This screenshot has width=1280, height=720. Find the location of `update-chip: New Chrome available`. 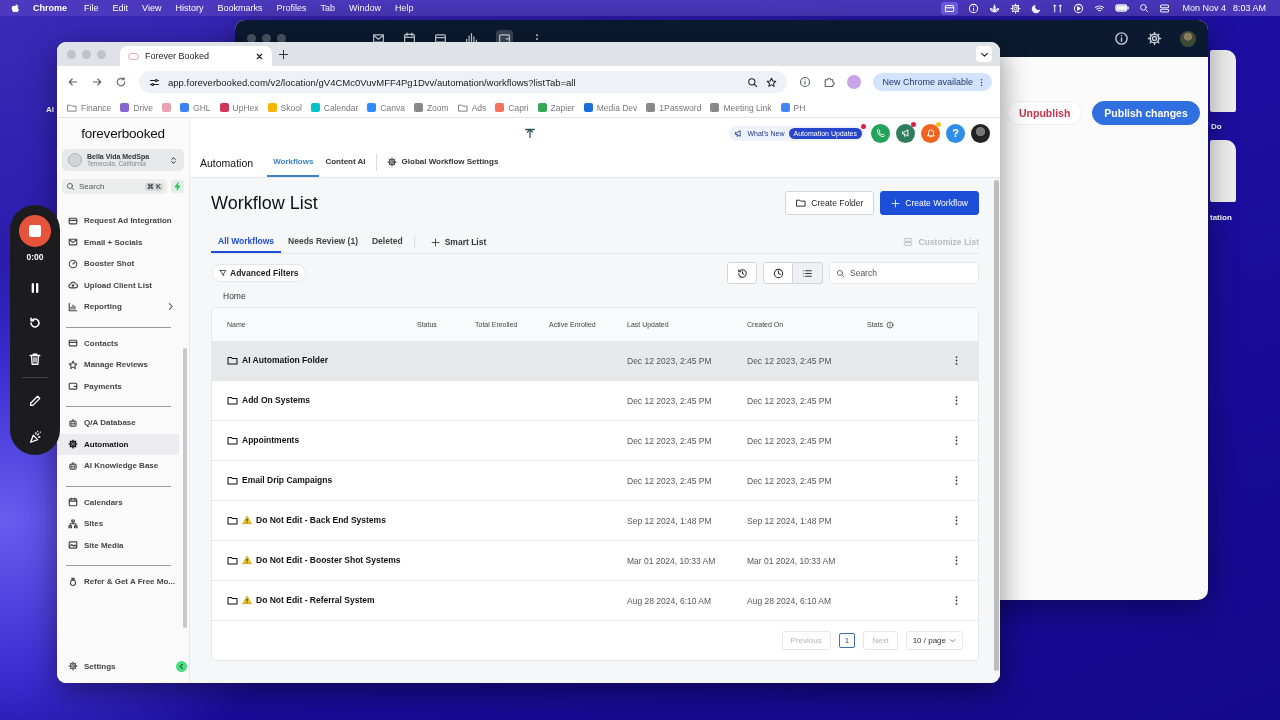

update-chip: New Chrome available is located at coordinates (932, 82).